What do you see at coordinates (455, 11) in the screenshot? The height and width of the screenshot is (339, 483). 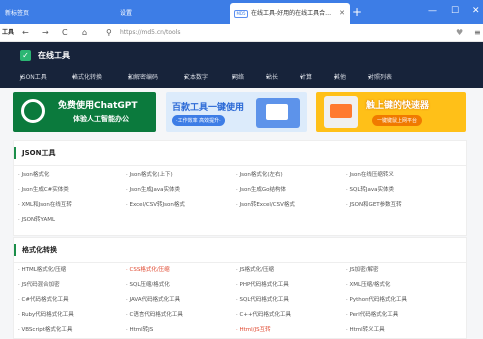 I see `maximize-icon: ☐` at bounding box center [455, 11].